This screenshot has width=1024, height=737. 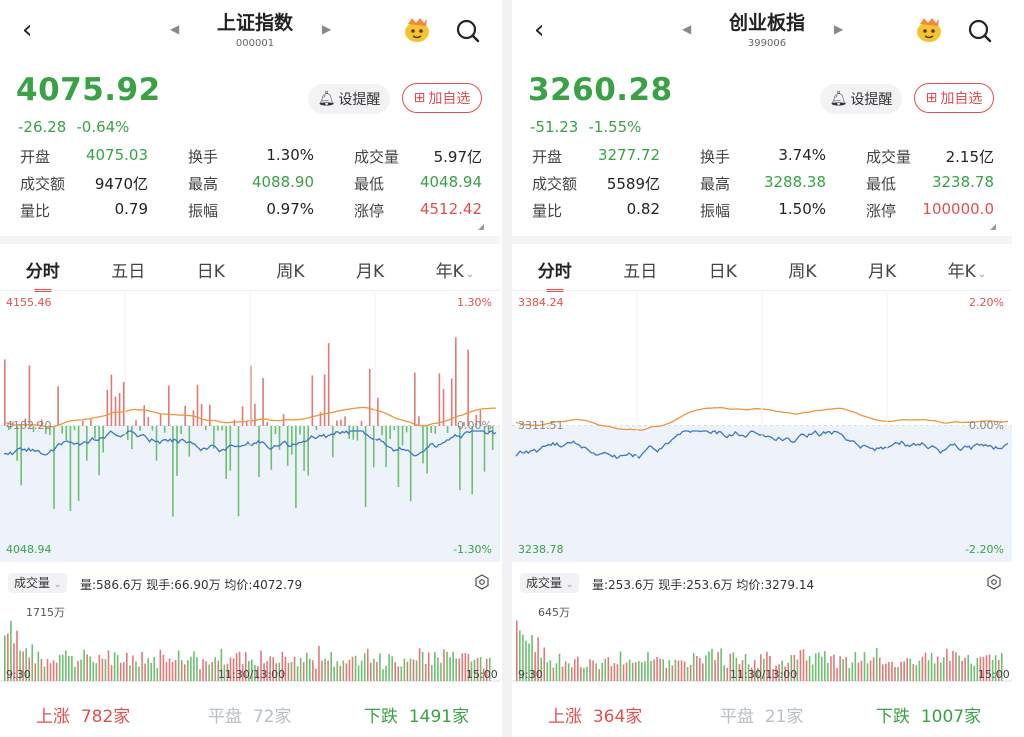 What do you see at coordinates (369, 211) in the screenshot?
I see `stat-label: 涨停` at bounding box center [369, 211].